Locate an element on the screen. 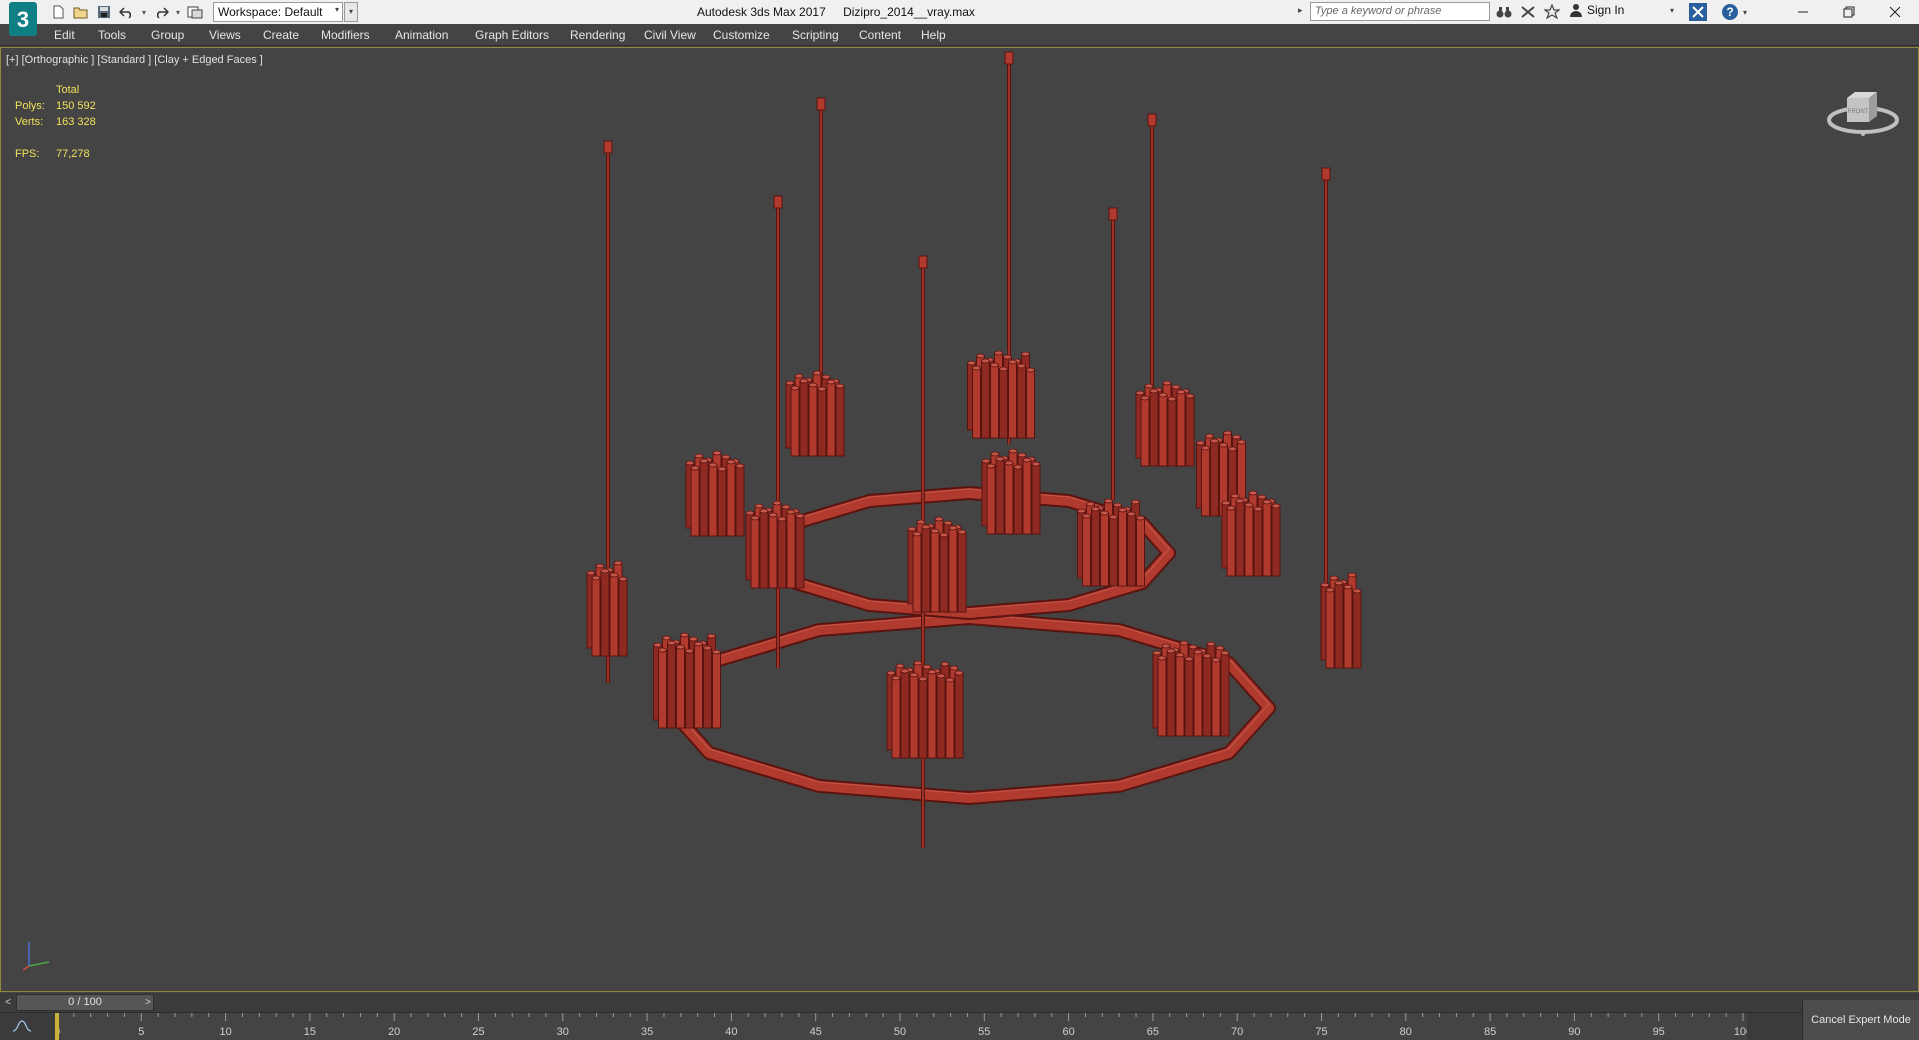  viewcube: FRONT is located at coordinates (1865, 114).